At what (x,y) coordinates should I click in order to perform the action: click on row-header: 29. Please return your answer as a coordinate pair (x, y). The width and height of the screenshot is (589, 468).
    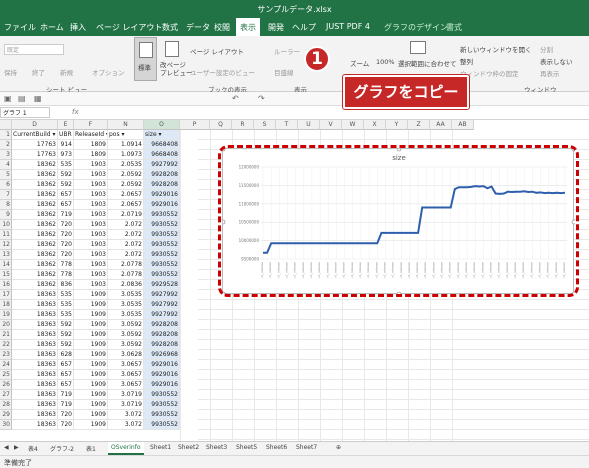
    Looking at the image, I should click on (6, 415).